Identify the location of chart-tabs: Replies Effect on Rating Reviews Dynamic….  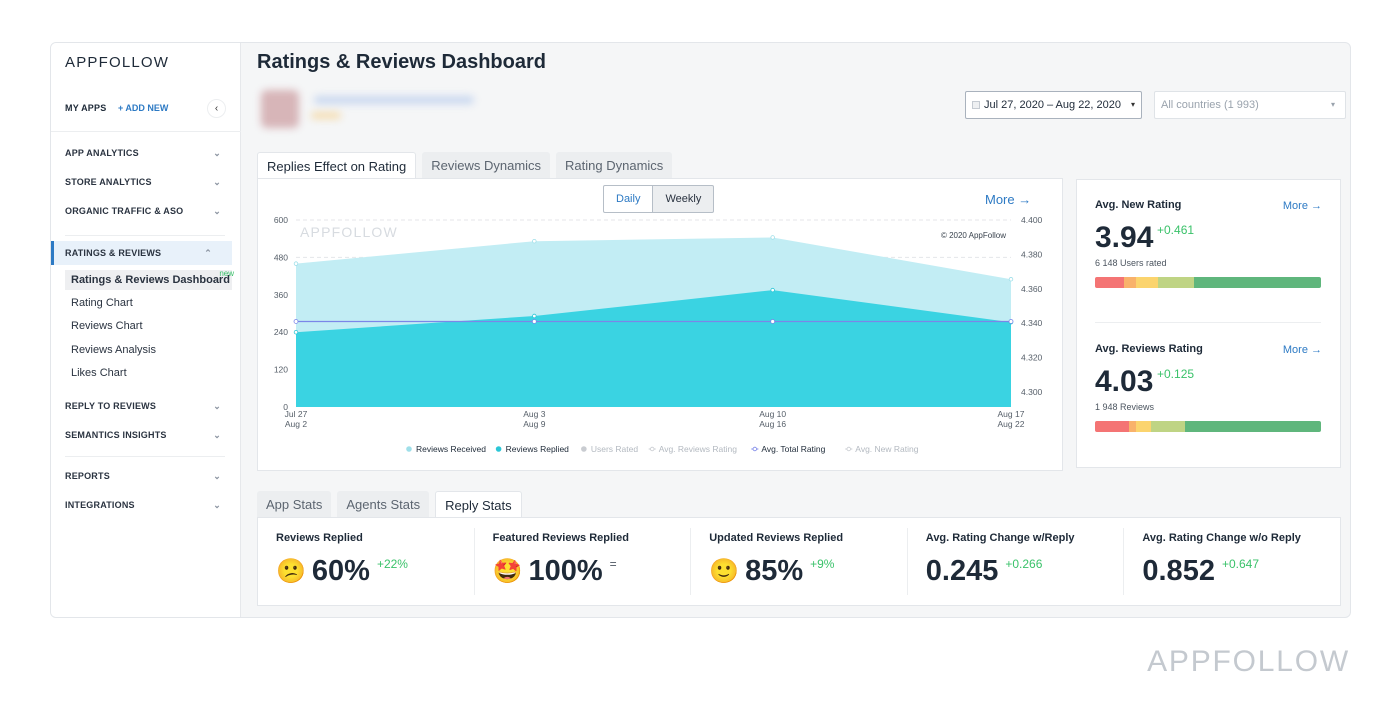
(465, 165).